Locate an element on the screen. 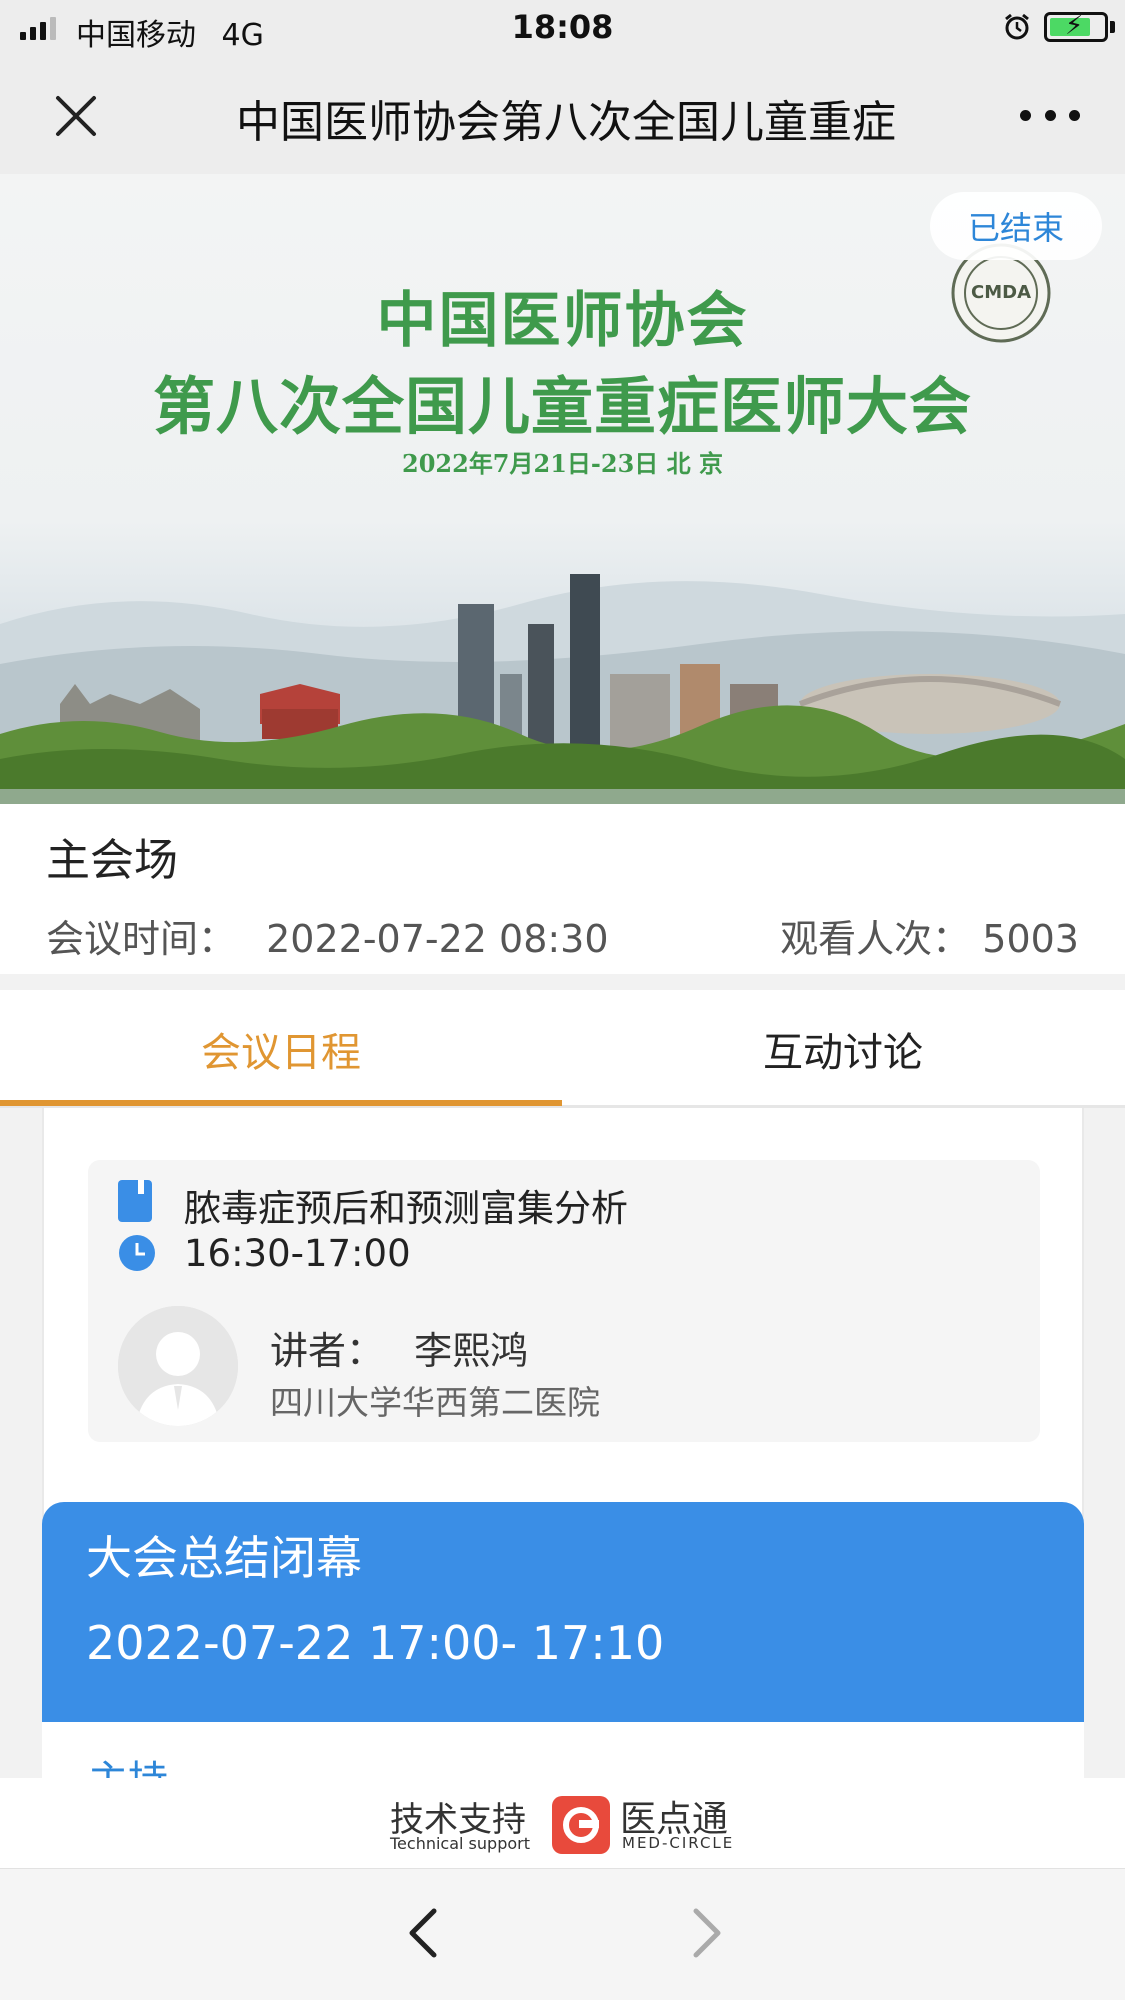 This screenshot has width=1125, height=2000. status-time: 18:08 is located at coordinates (562, 27).